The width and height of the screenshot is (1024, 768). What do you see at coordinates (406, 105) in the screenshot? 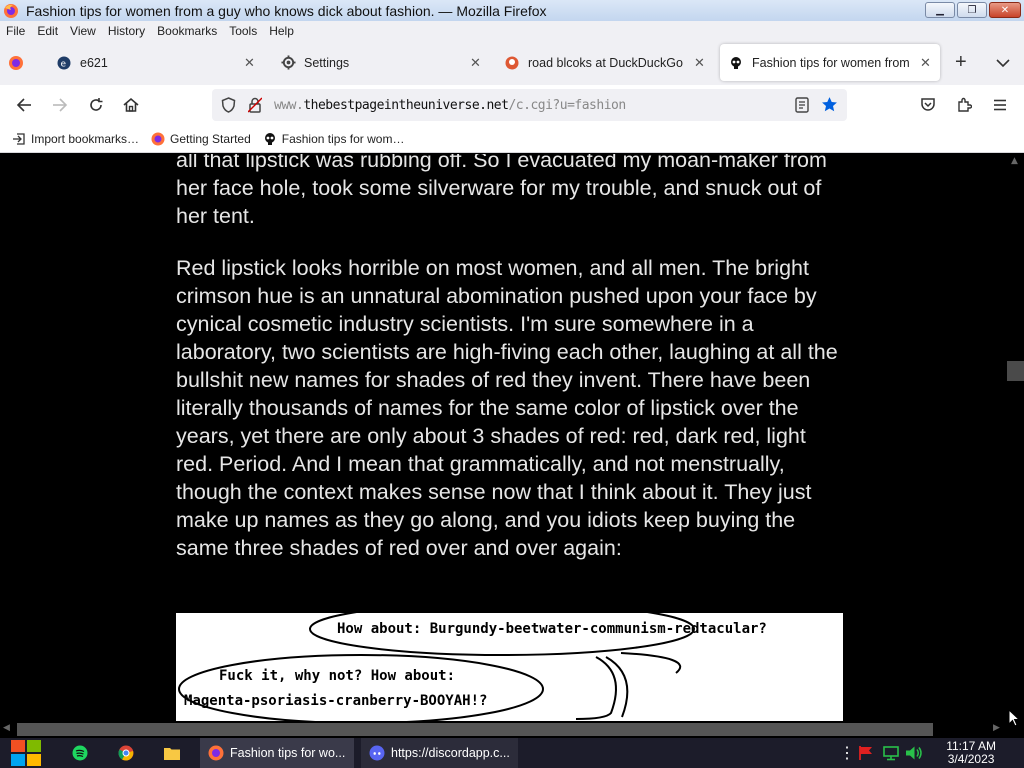
I see `url-domain: thebestpageintheuniverse.net` at bounding box center [406, 105].